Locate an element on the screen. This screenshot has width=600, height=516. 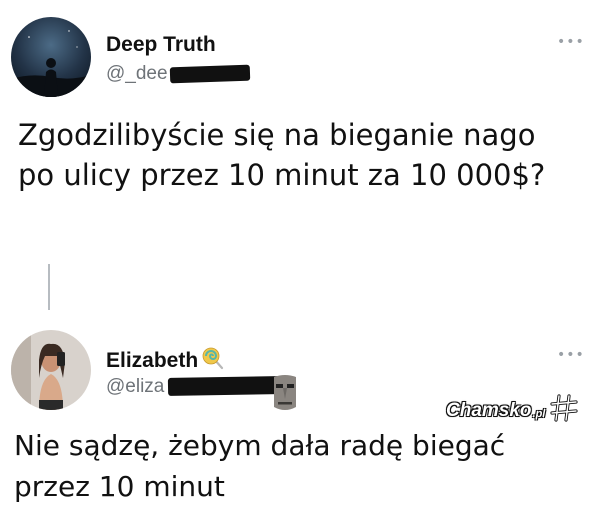
watermark-hash-icon is located at coordinates (564, 411).